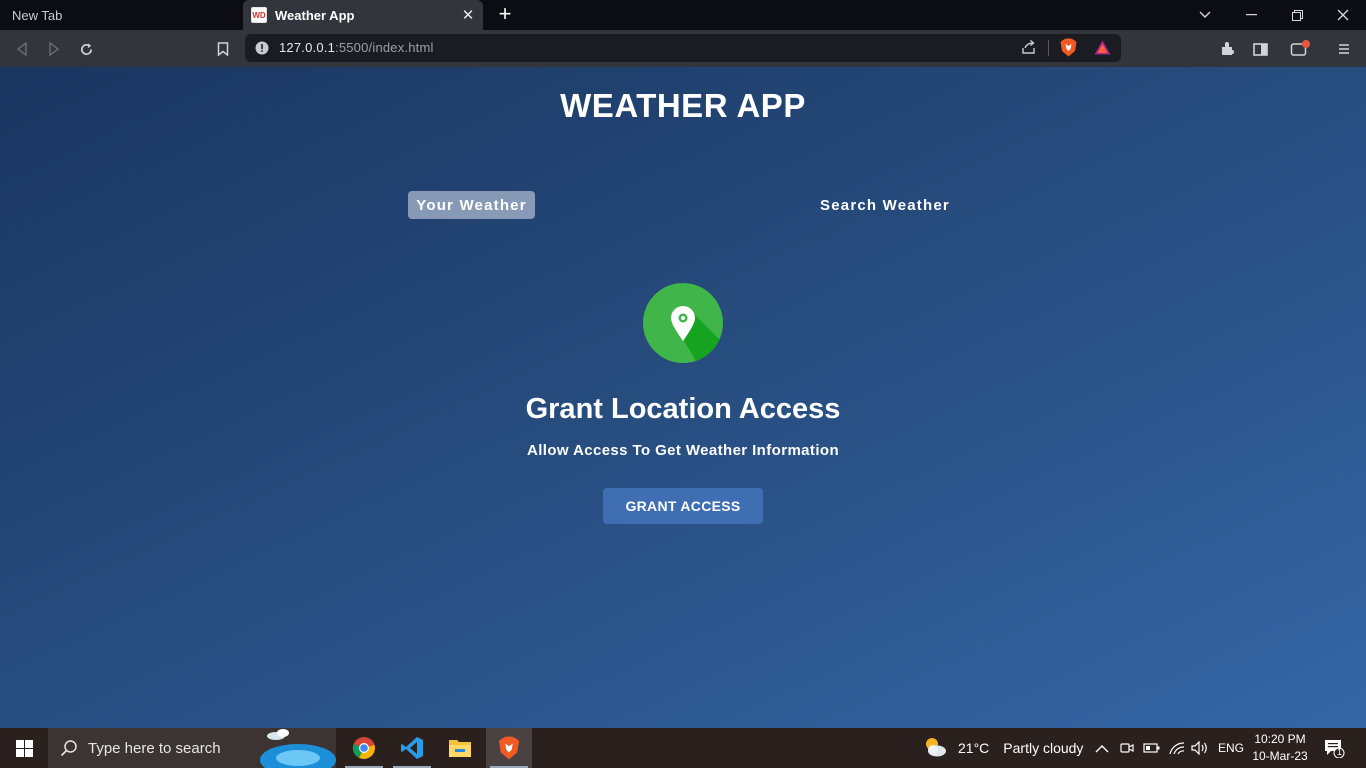  I want to click on weather-description: Partly cloudy, so click(1043, 748).